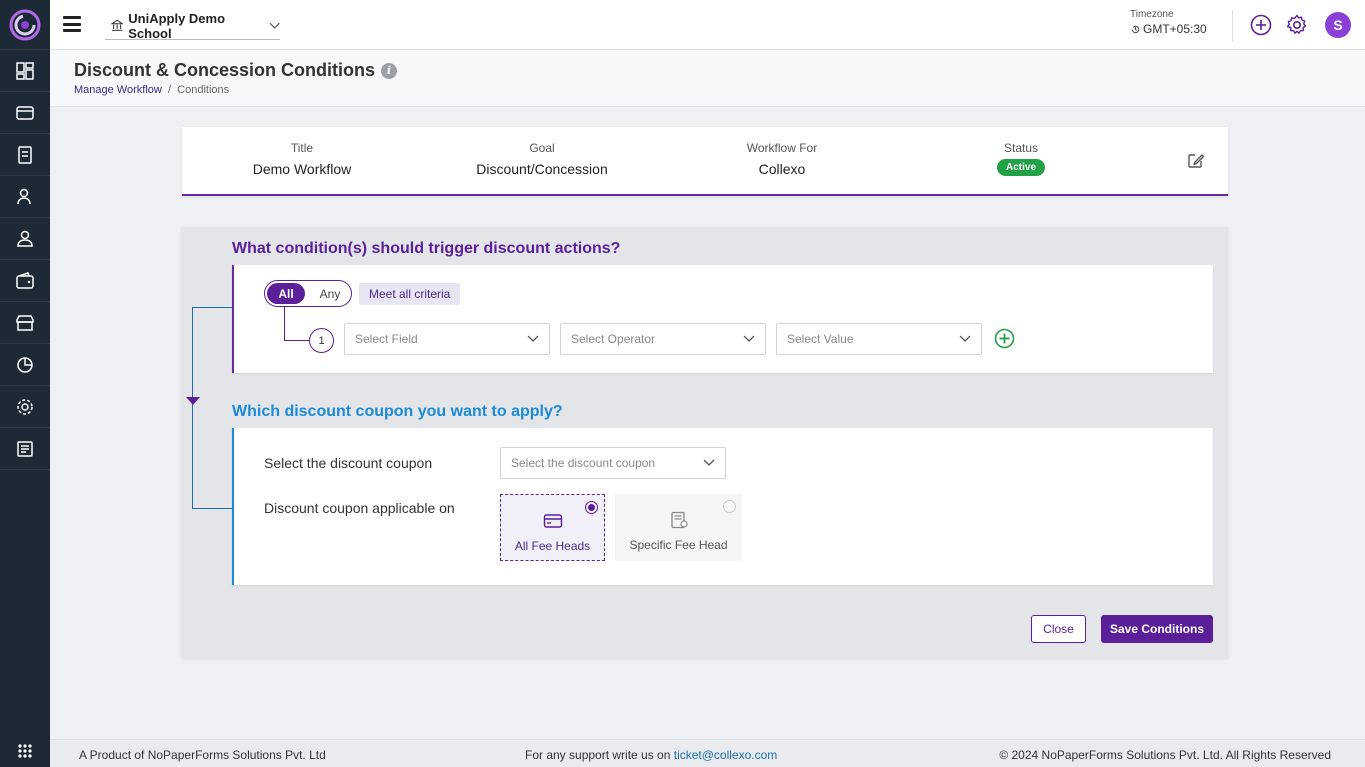  What do you see at coordinates (192, 408) in the screenshot?
I see `flow-connector-vertical` at bounding box center [192, 408].